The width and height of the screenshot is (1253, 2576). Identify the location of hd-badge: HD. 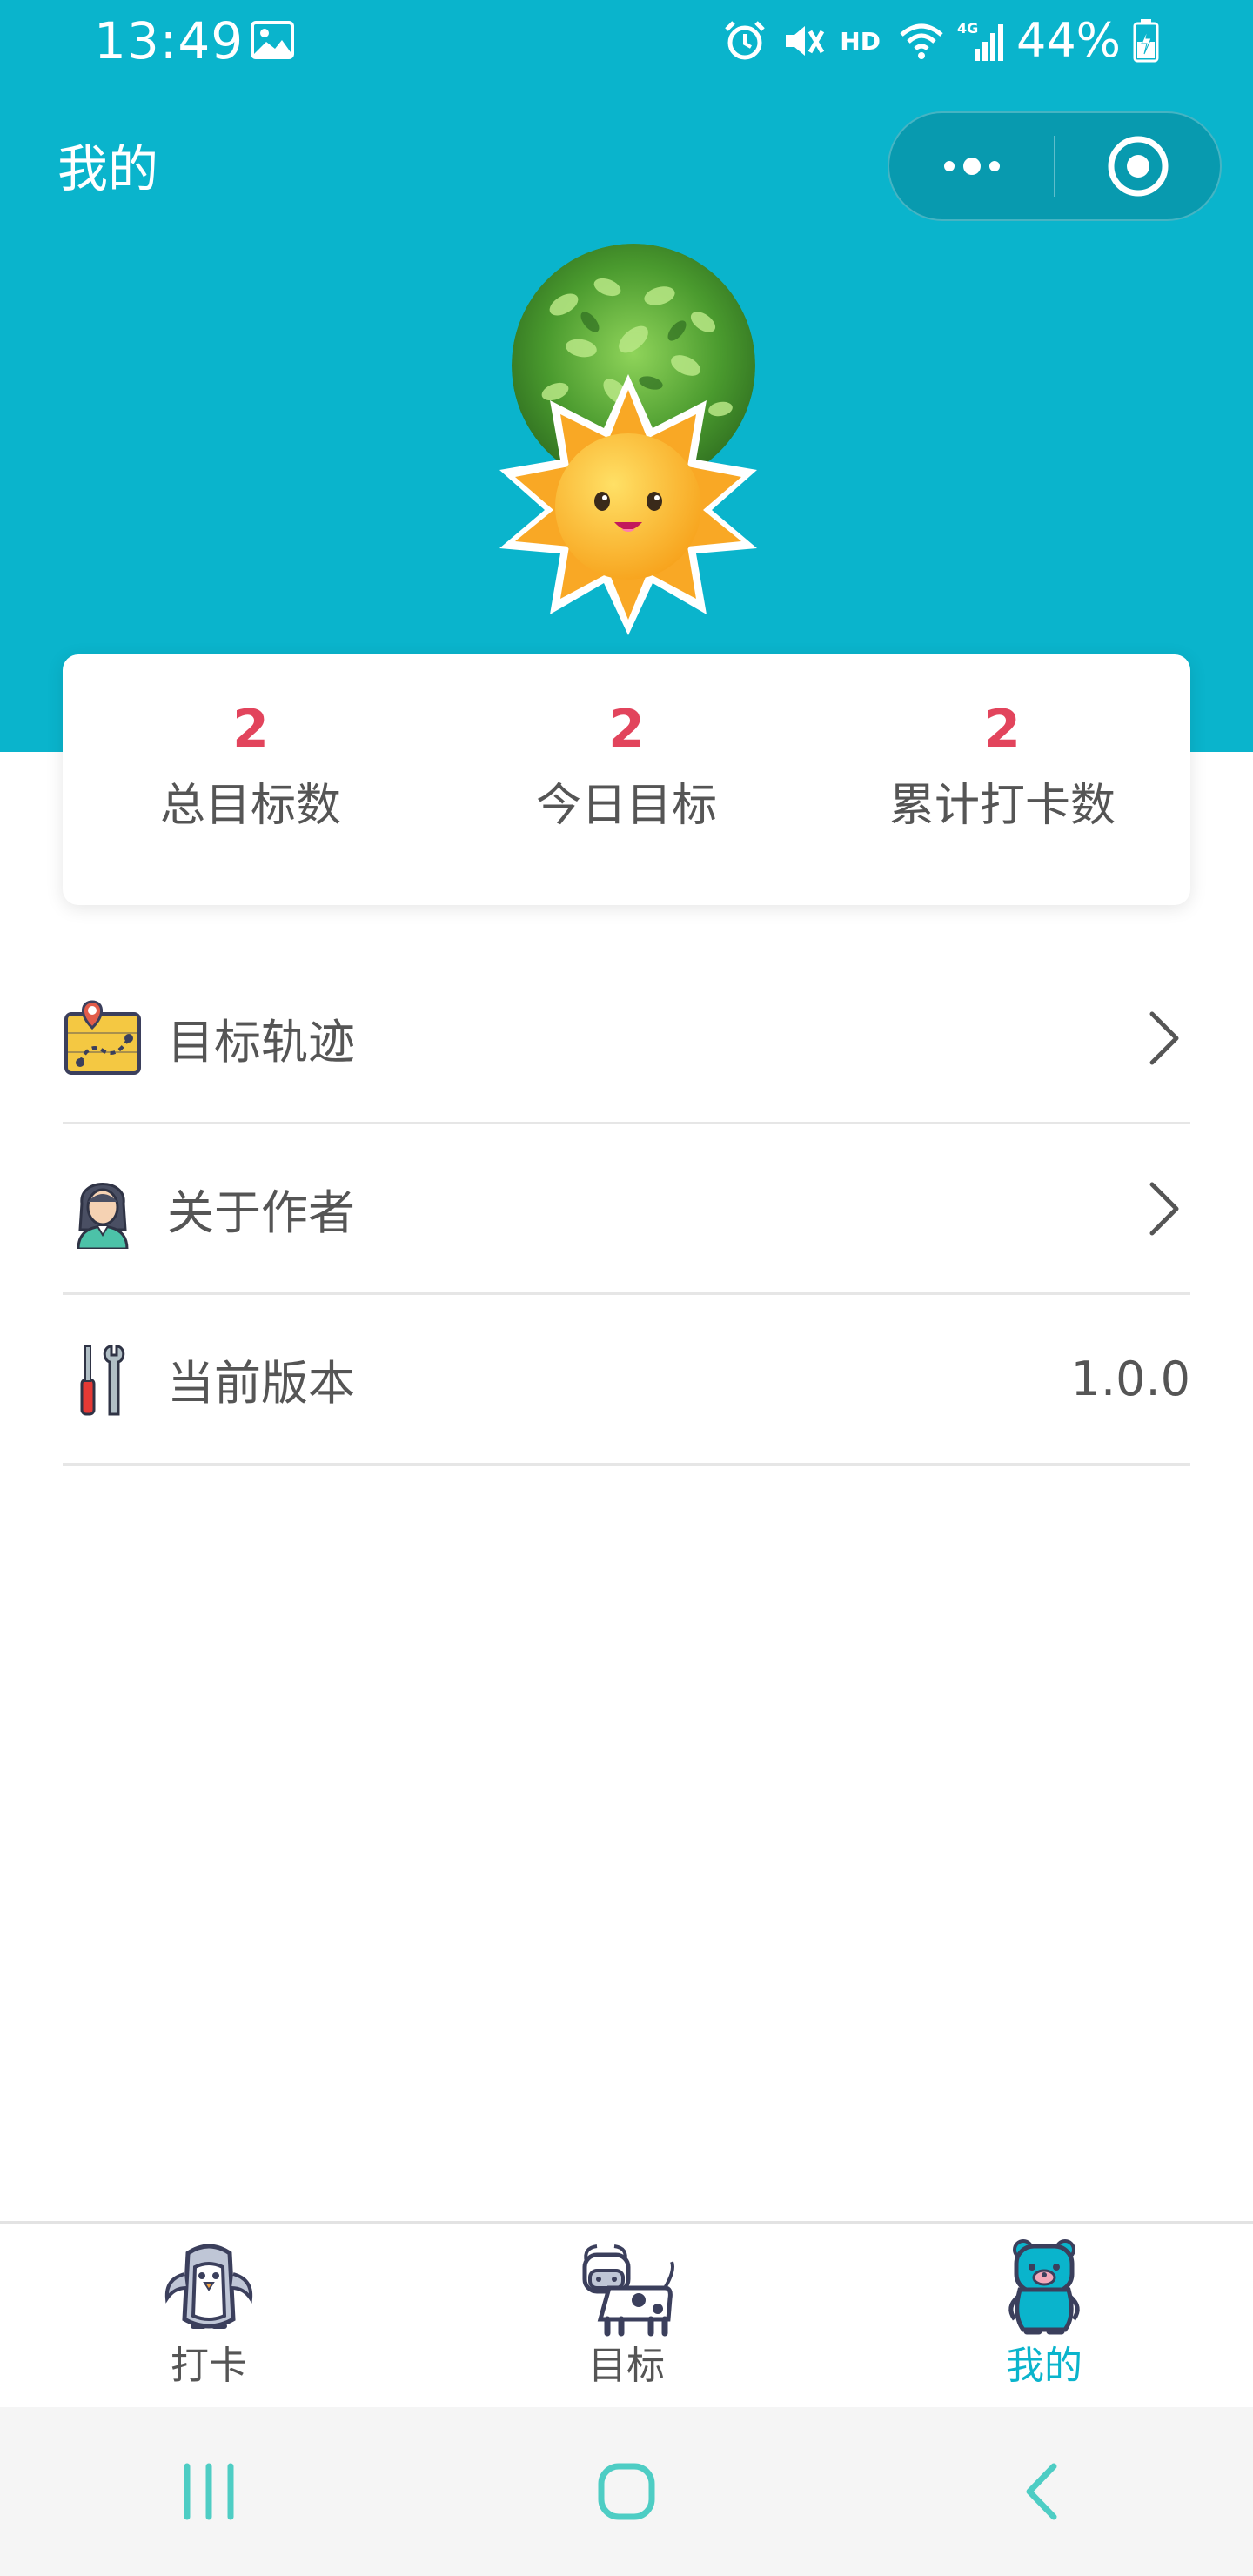
(860, 41).